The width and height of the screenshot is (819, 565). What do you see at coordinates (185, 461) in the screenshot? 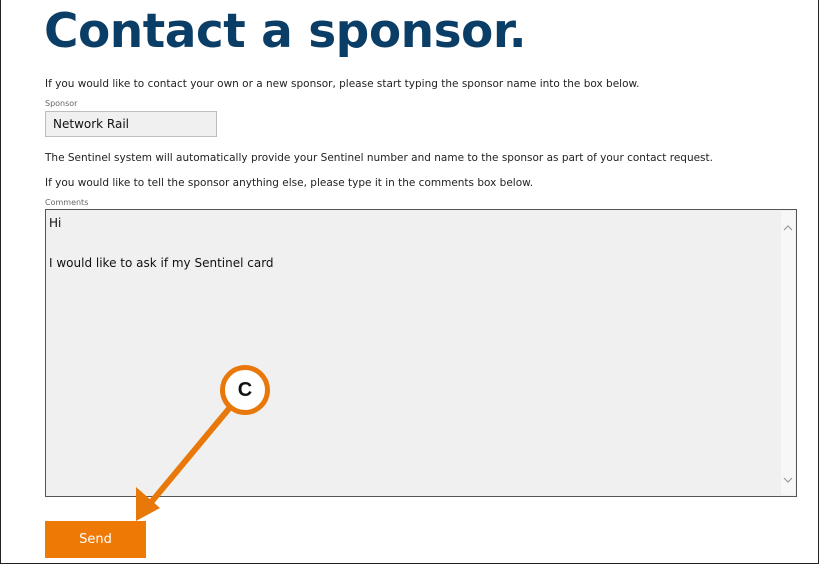
I see `annotation-arrow-icon` at bounding box center [185, 461].